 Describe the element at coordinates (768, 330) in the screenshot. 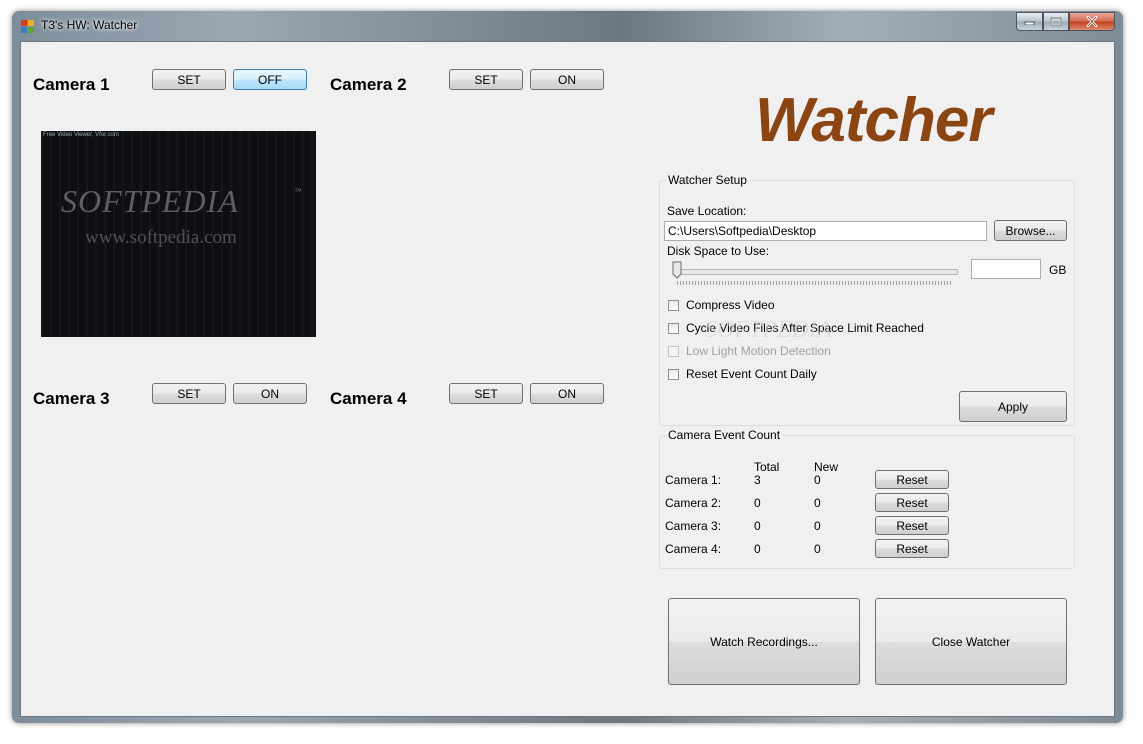

I see `watermark-text: SOFTPEDIA` at that location.